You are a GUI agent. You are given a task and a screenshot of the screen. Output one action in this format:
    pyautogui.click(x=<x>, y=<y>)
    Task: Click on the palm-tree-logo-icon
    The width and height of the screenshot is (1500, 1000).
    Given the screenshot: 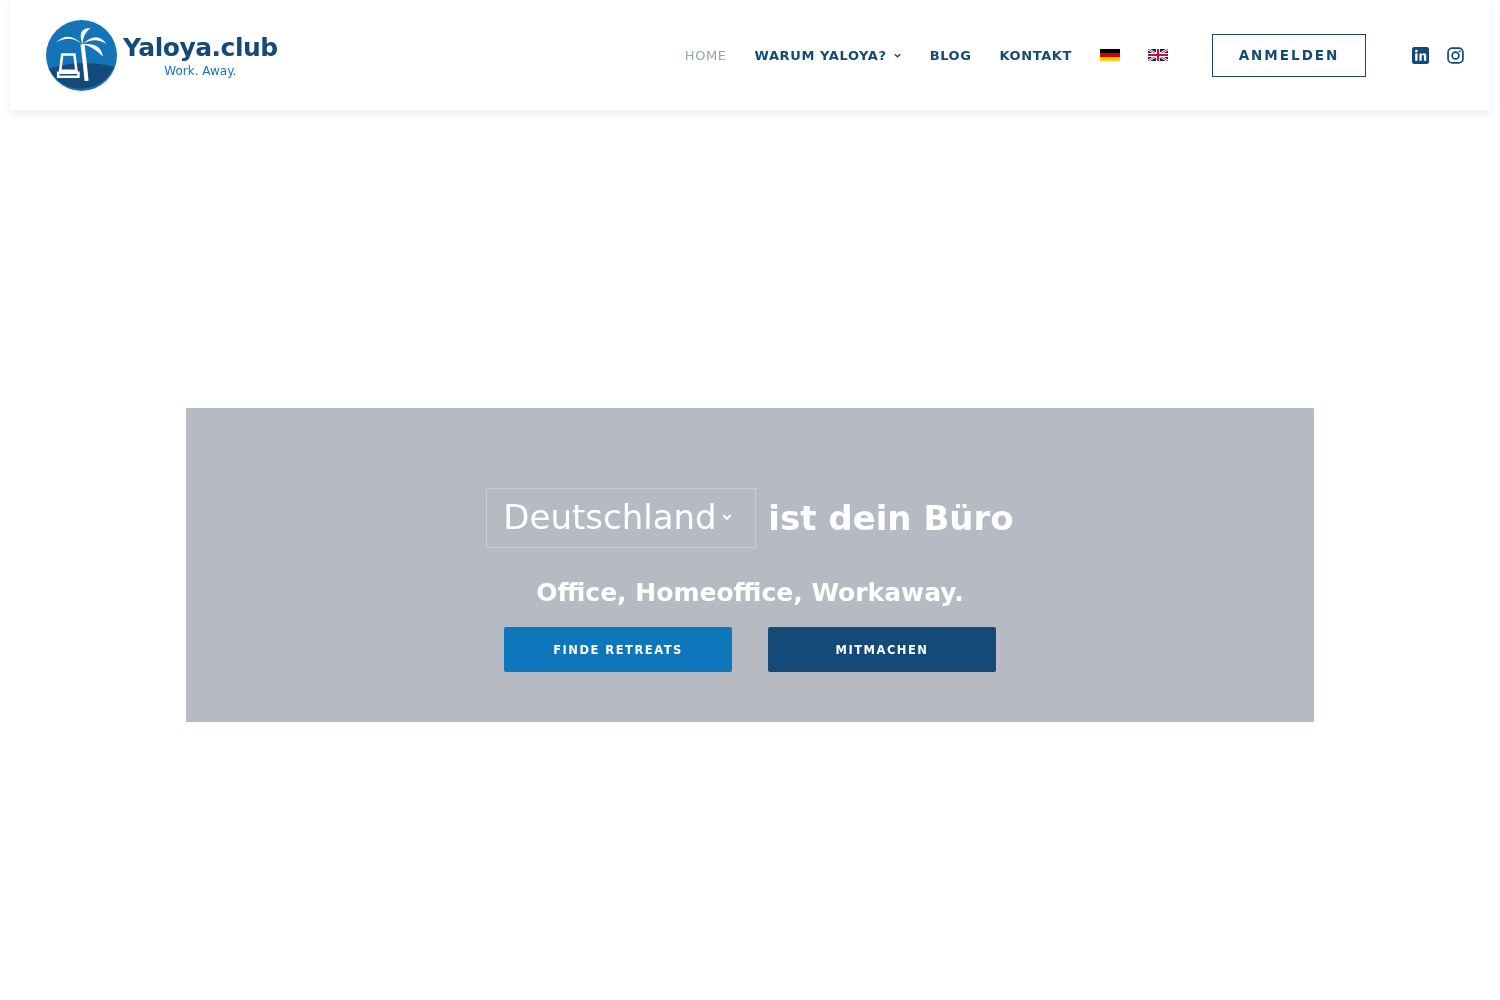 What is the action you would take?
    pyautogui.click(x=81, y=55)
    